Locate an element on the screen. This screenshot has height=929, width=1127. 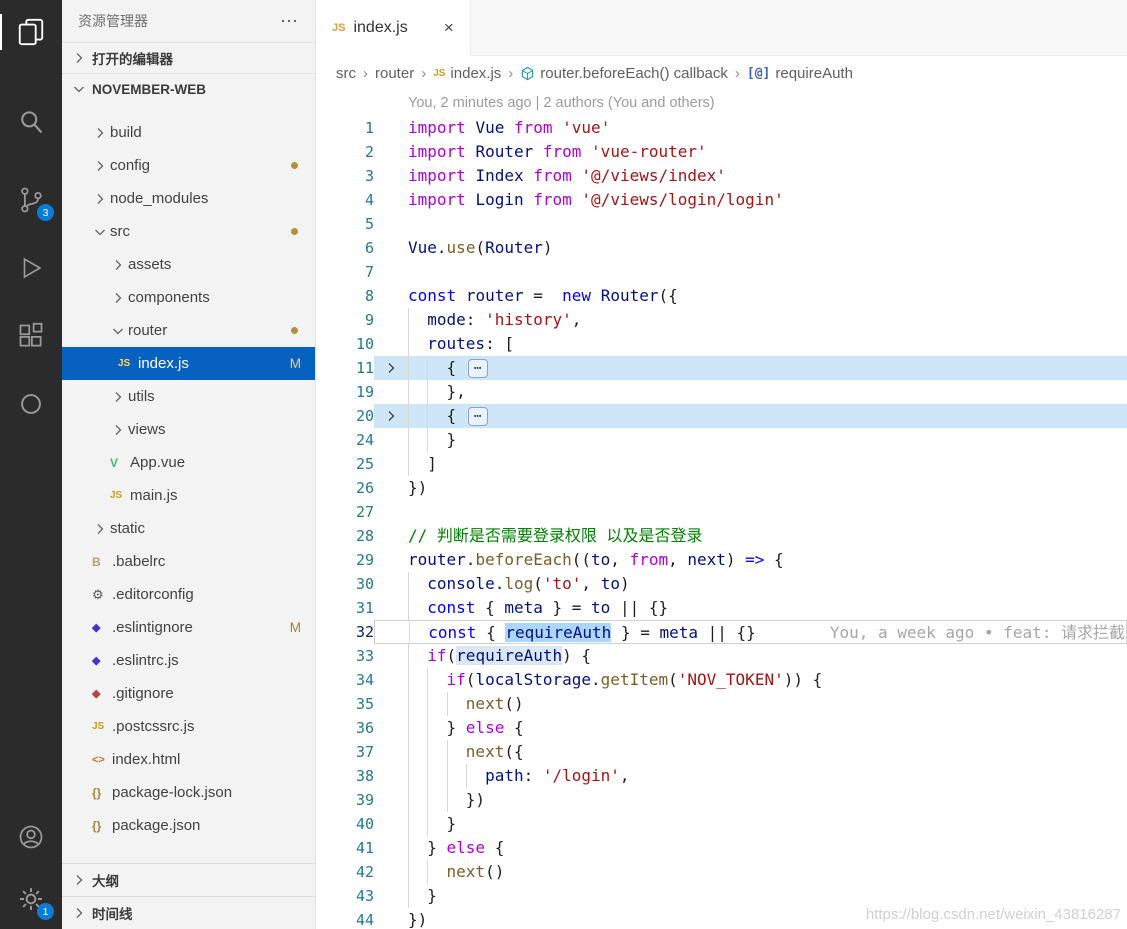
tree-item-package.json: {} package.json is located at coordinates (188, 825).